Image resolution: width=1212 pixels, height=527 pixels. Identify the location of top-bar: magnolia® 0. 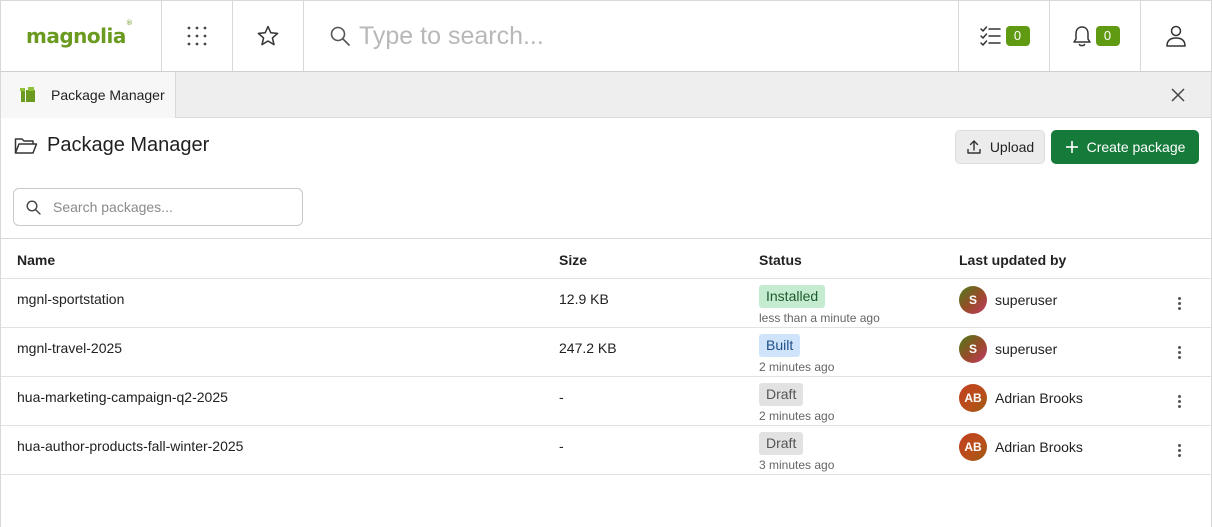
(606, 36).